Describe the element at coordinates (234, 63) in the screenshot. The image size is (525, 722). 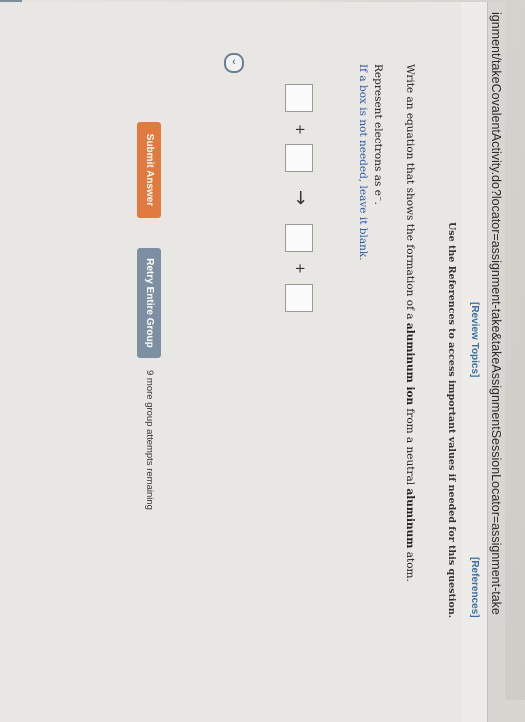
I see `chevron-left-icon: ‹` at that location.